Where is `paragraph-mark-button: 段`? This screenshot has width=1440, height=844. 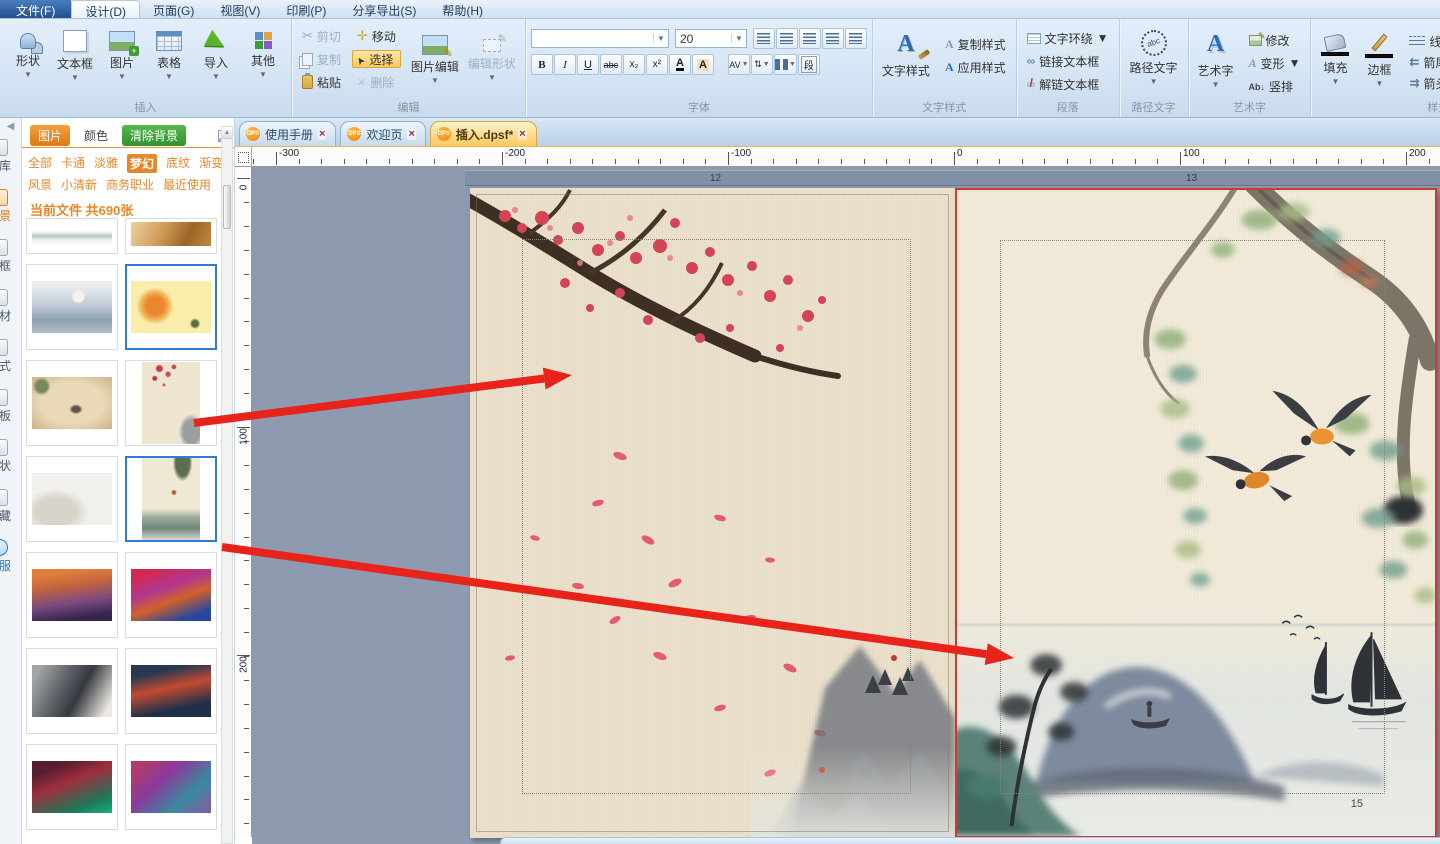 paragraph-mark-button: 段 is located at coordinates (808, 64).